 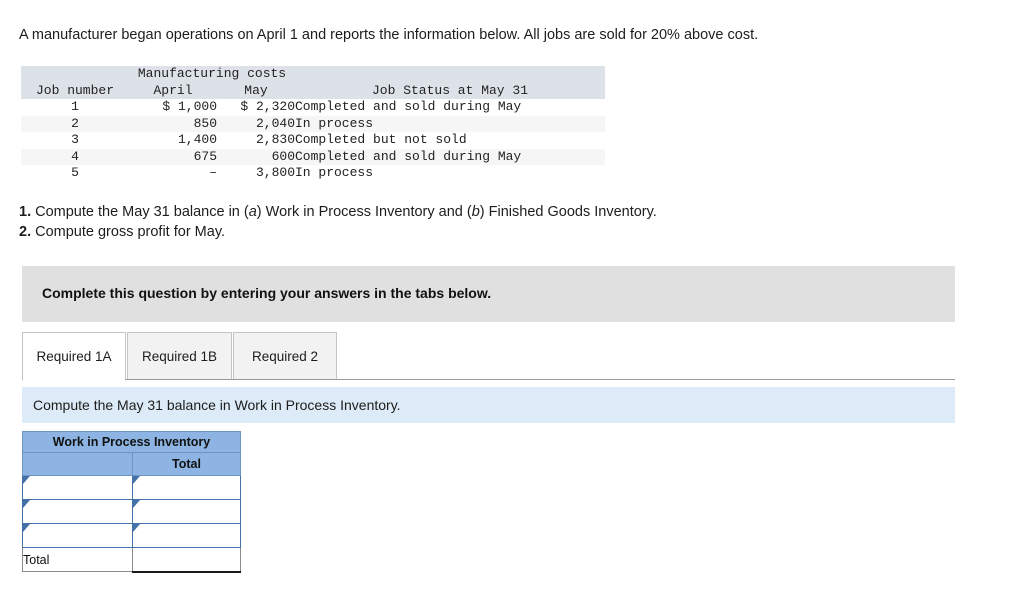 I want to click on answer-total-value-input, so click(x=186, y=559).